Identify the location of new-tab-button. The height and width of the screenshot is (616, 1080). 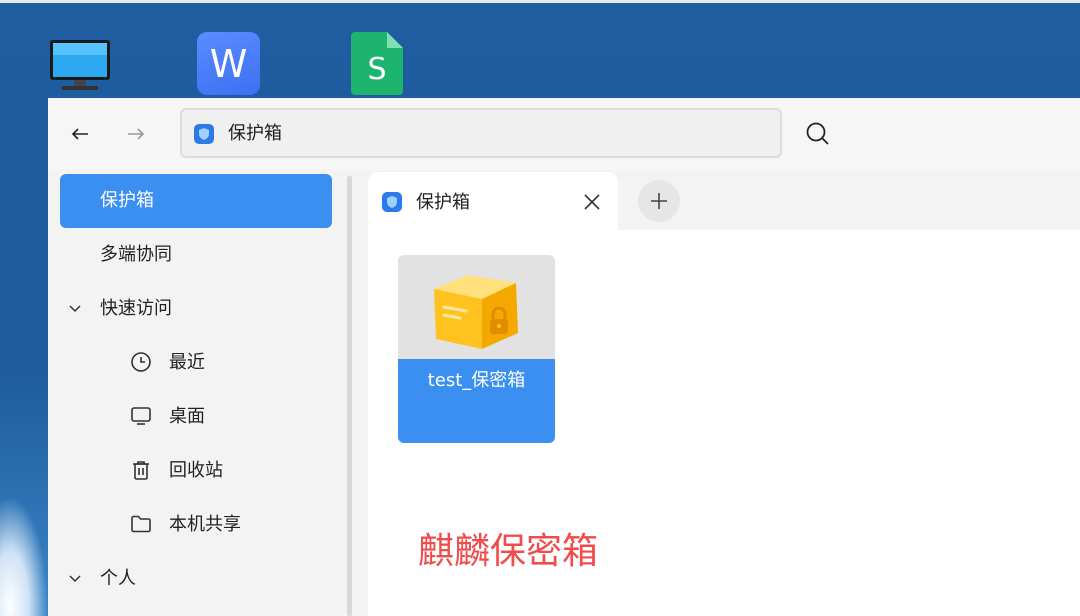
(659, 201).